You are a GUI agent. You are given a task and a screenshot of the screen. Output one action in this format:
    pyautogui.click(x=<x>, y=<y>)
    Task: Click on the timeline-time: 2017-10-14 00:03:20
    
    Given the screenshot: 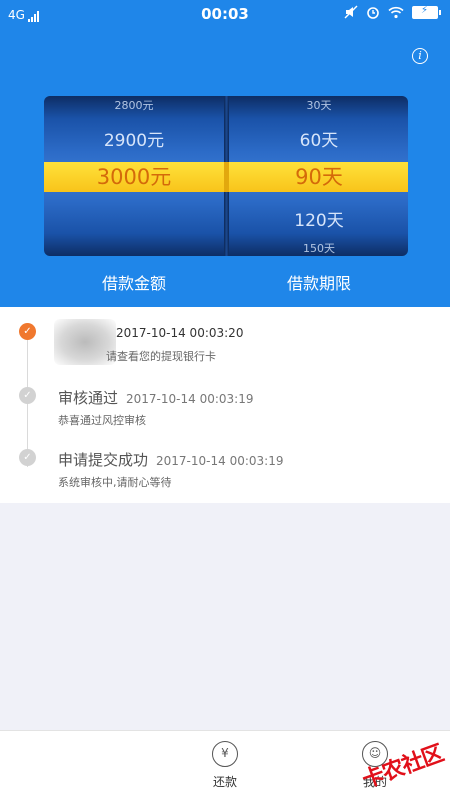 What is the action you would take?
    pyautogui.click(x=180, y=333)
    